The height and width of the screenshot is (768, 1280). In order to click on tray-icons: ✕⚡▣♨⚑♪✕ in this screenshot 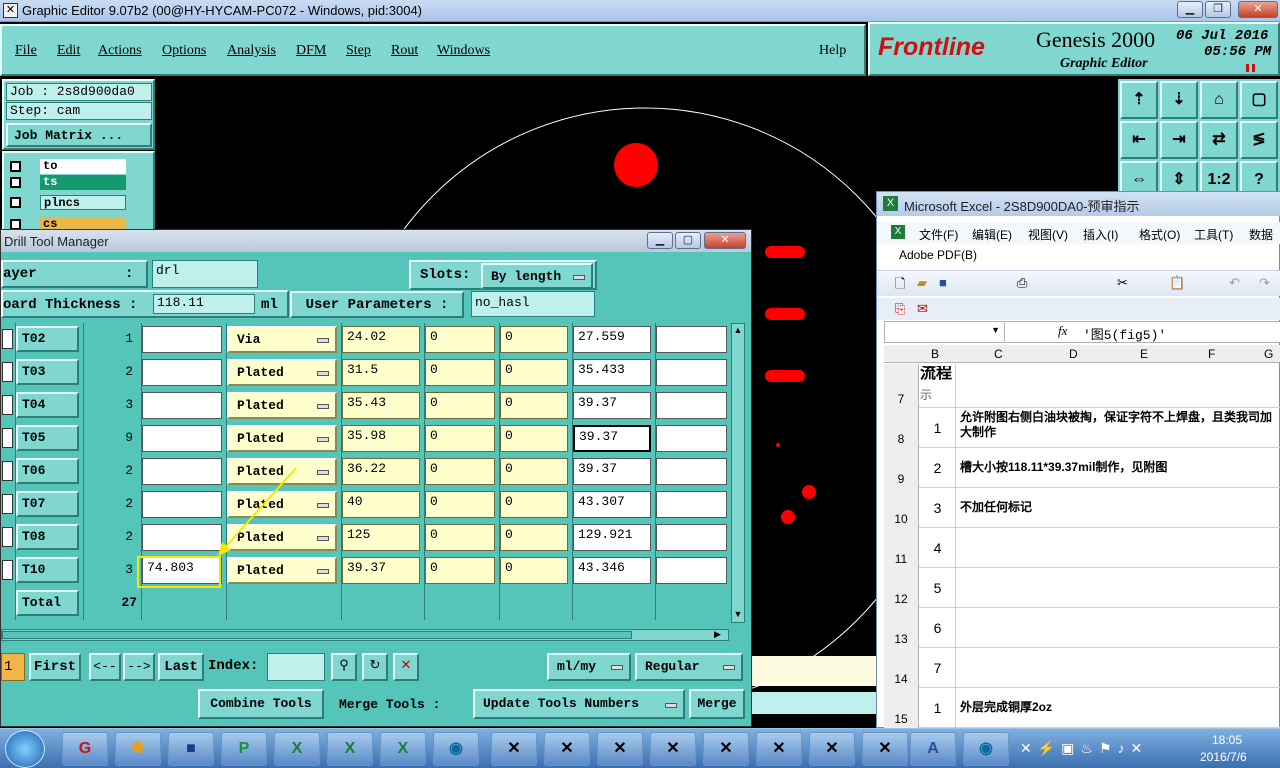, I will do `click(1084, 748)`.